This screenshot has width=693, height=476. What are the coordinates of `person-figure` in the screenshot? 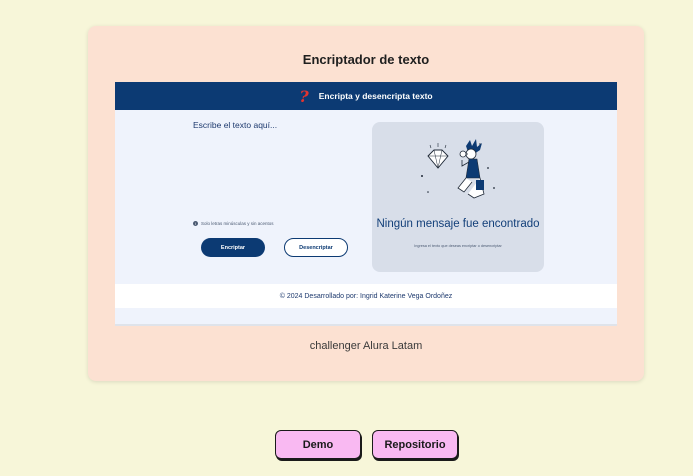 It's located at (471, 169).